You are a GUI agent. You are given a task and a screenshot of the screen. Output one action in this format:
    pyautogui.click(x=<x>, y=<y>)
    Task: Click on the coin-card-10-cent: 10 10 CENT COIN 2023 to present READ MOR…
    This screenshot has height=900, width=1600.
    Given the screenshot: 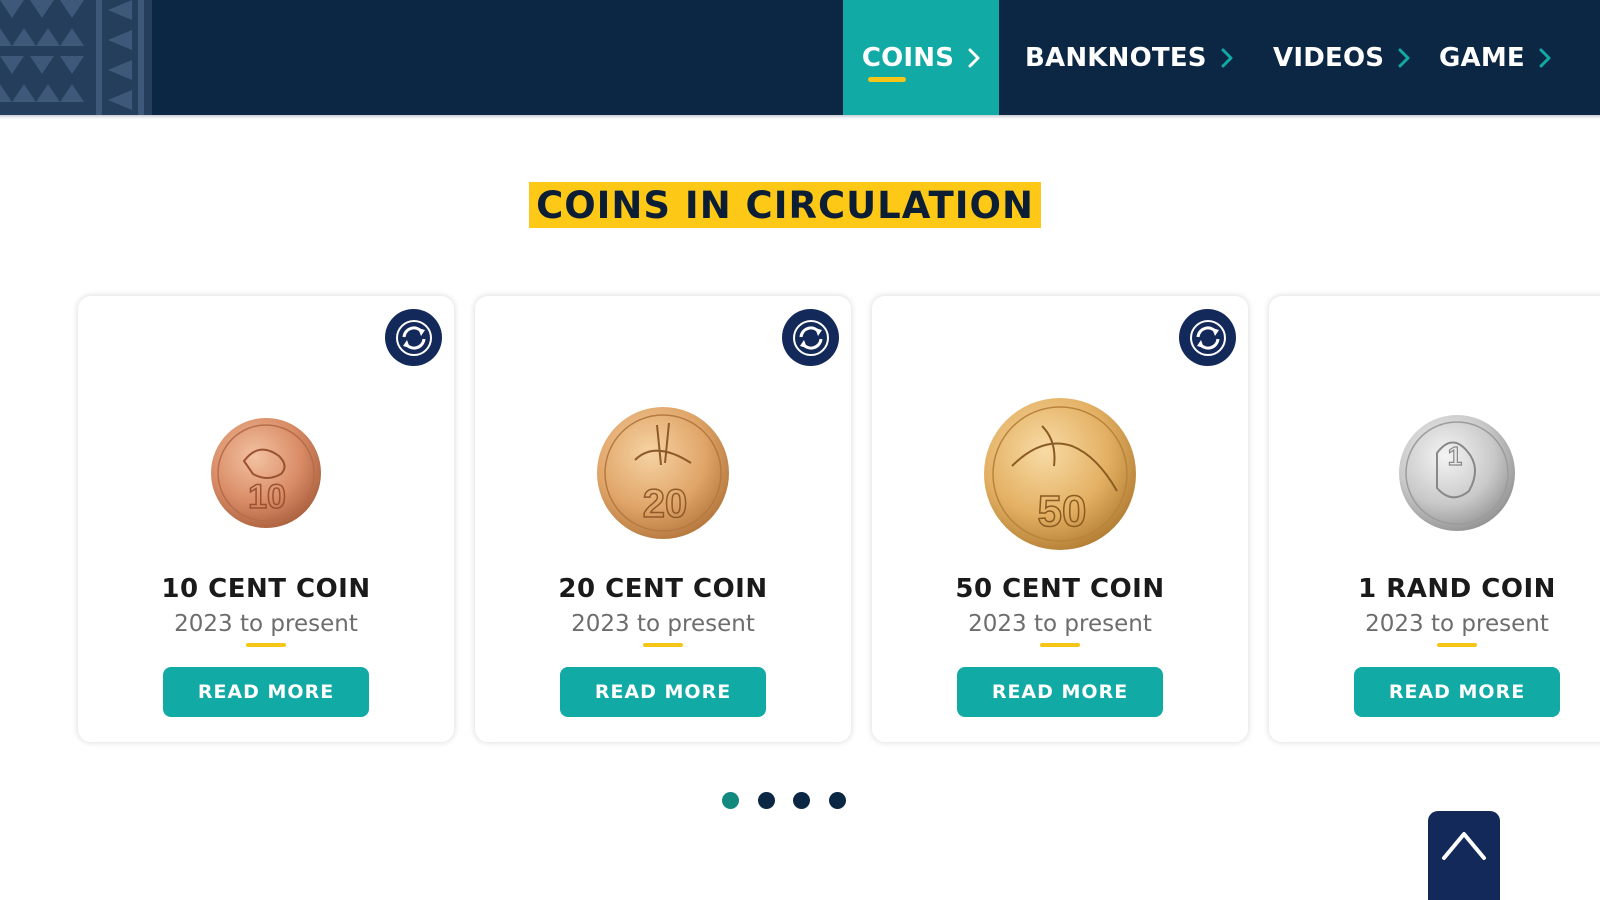 What is the action you would take?
    pyautogui.click(x=266, y=519)
    